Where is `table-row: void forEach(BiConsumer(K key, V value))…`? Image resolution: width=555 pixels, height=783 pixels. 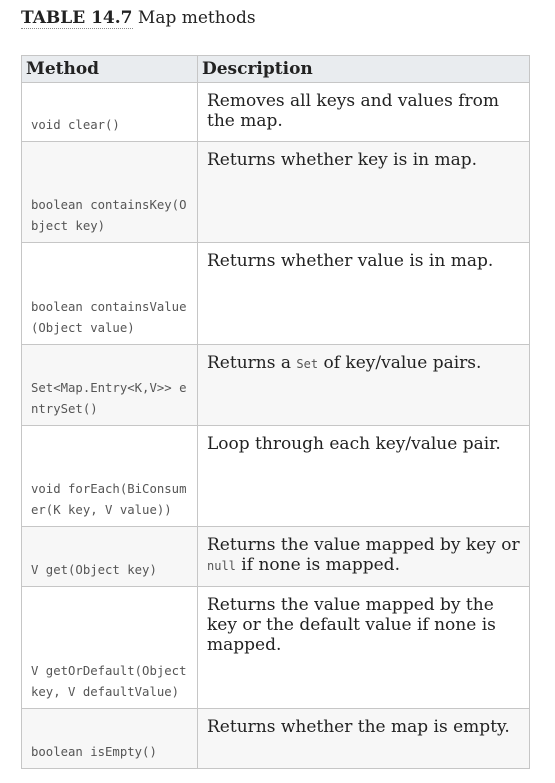
table-row: void forEach(BiConsumer(K key, V value))… is located at coordinates (275, 476).